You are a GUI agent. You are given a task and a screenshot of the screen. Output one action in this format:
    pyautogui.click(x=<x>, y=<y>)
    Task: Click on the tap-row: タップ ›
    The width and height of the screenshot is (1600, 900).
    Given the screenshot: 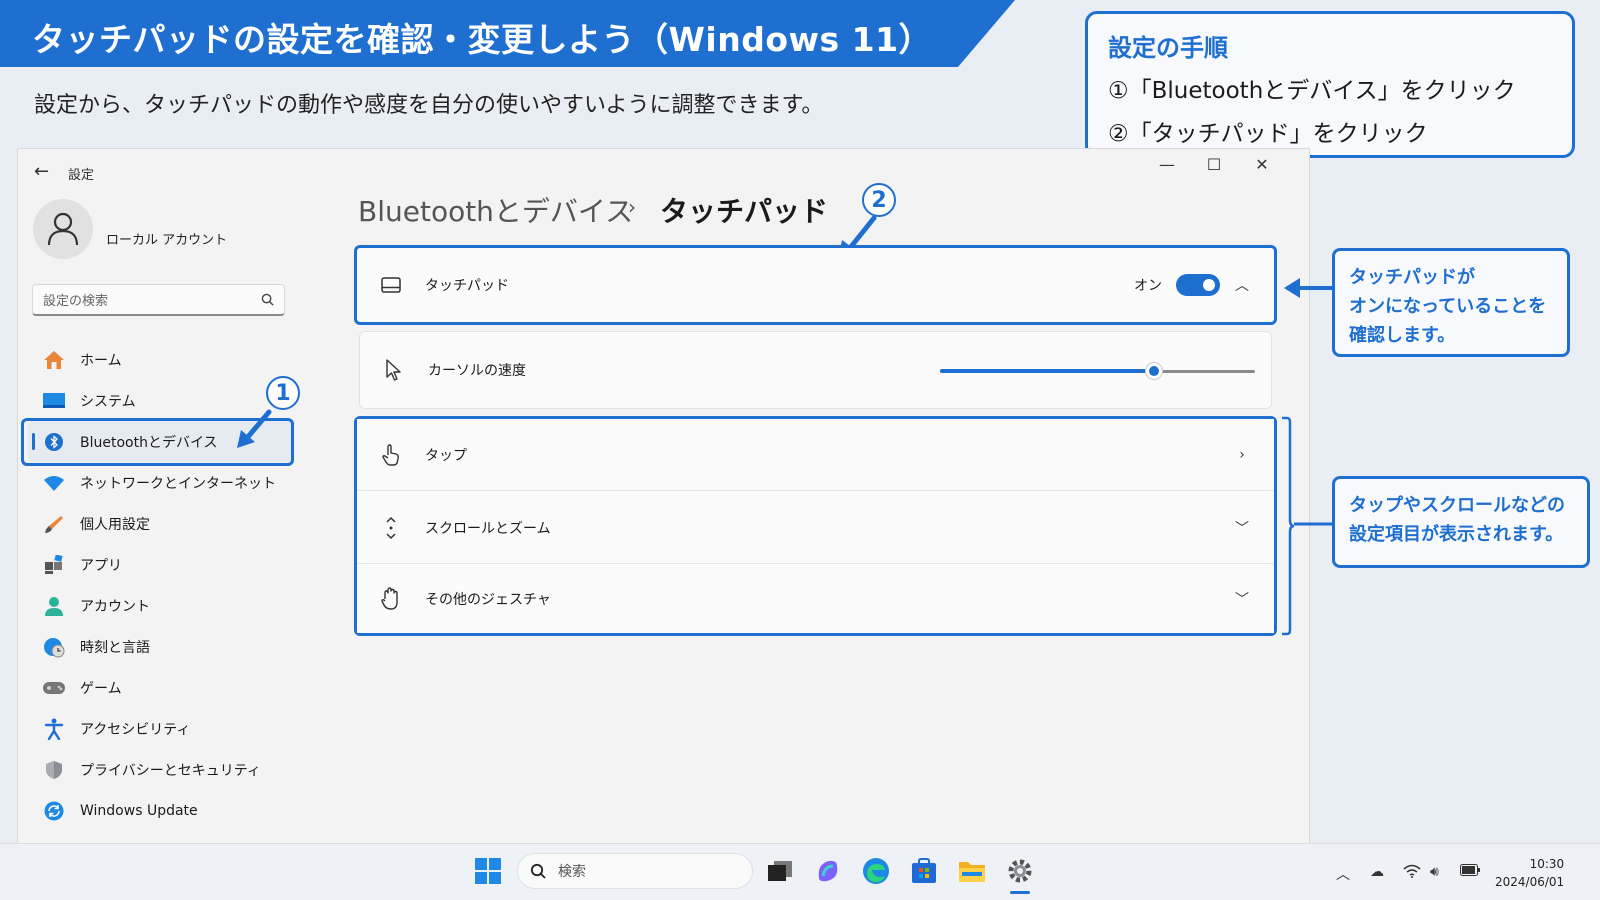 What is the action you would take?
    pyautogui.click(x=815, y=455)
    